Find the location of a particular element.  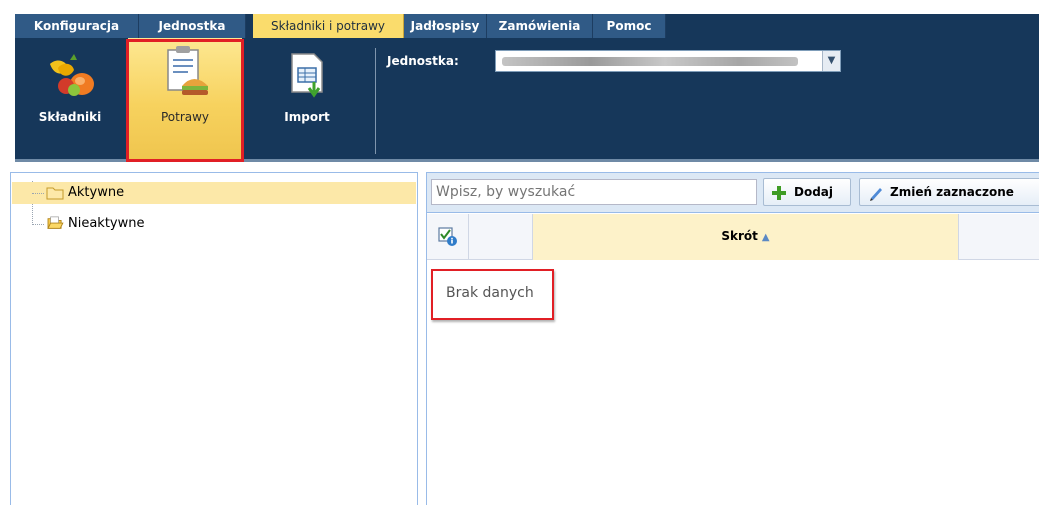

edit-selected-button: Zmień zaznaczone is located at coordinates (949, 192).